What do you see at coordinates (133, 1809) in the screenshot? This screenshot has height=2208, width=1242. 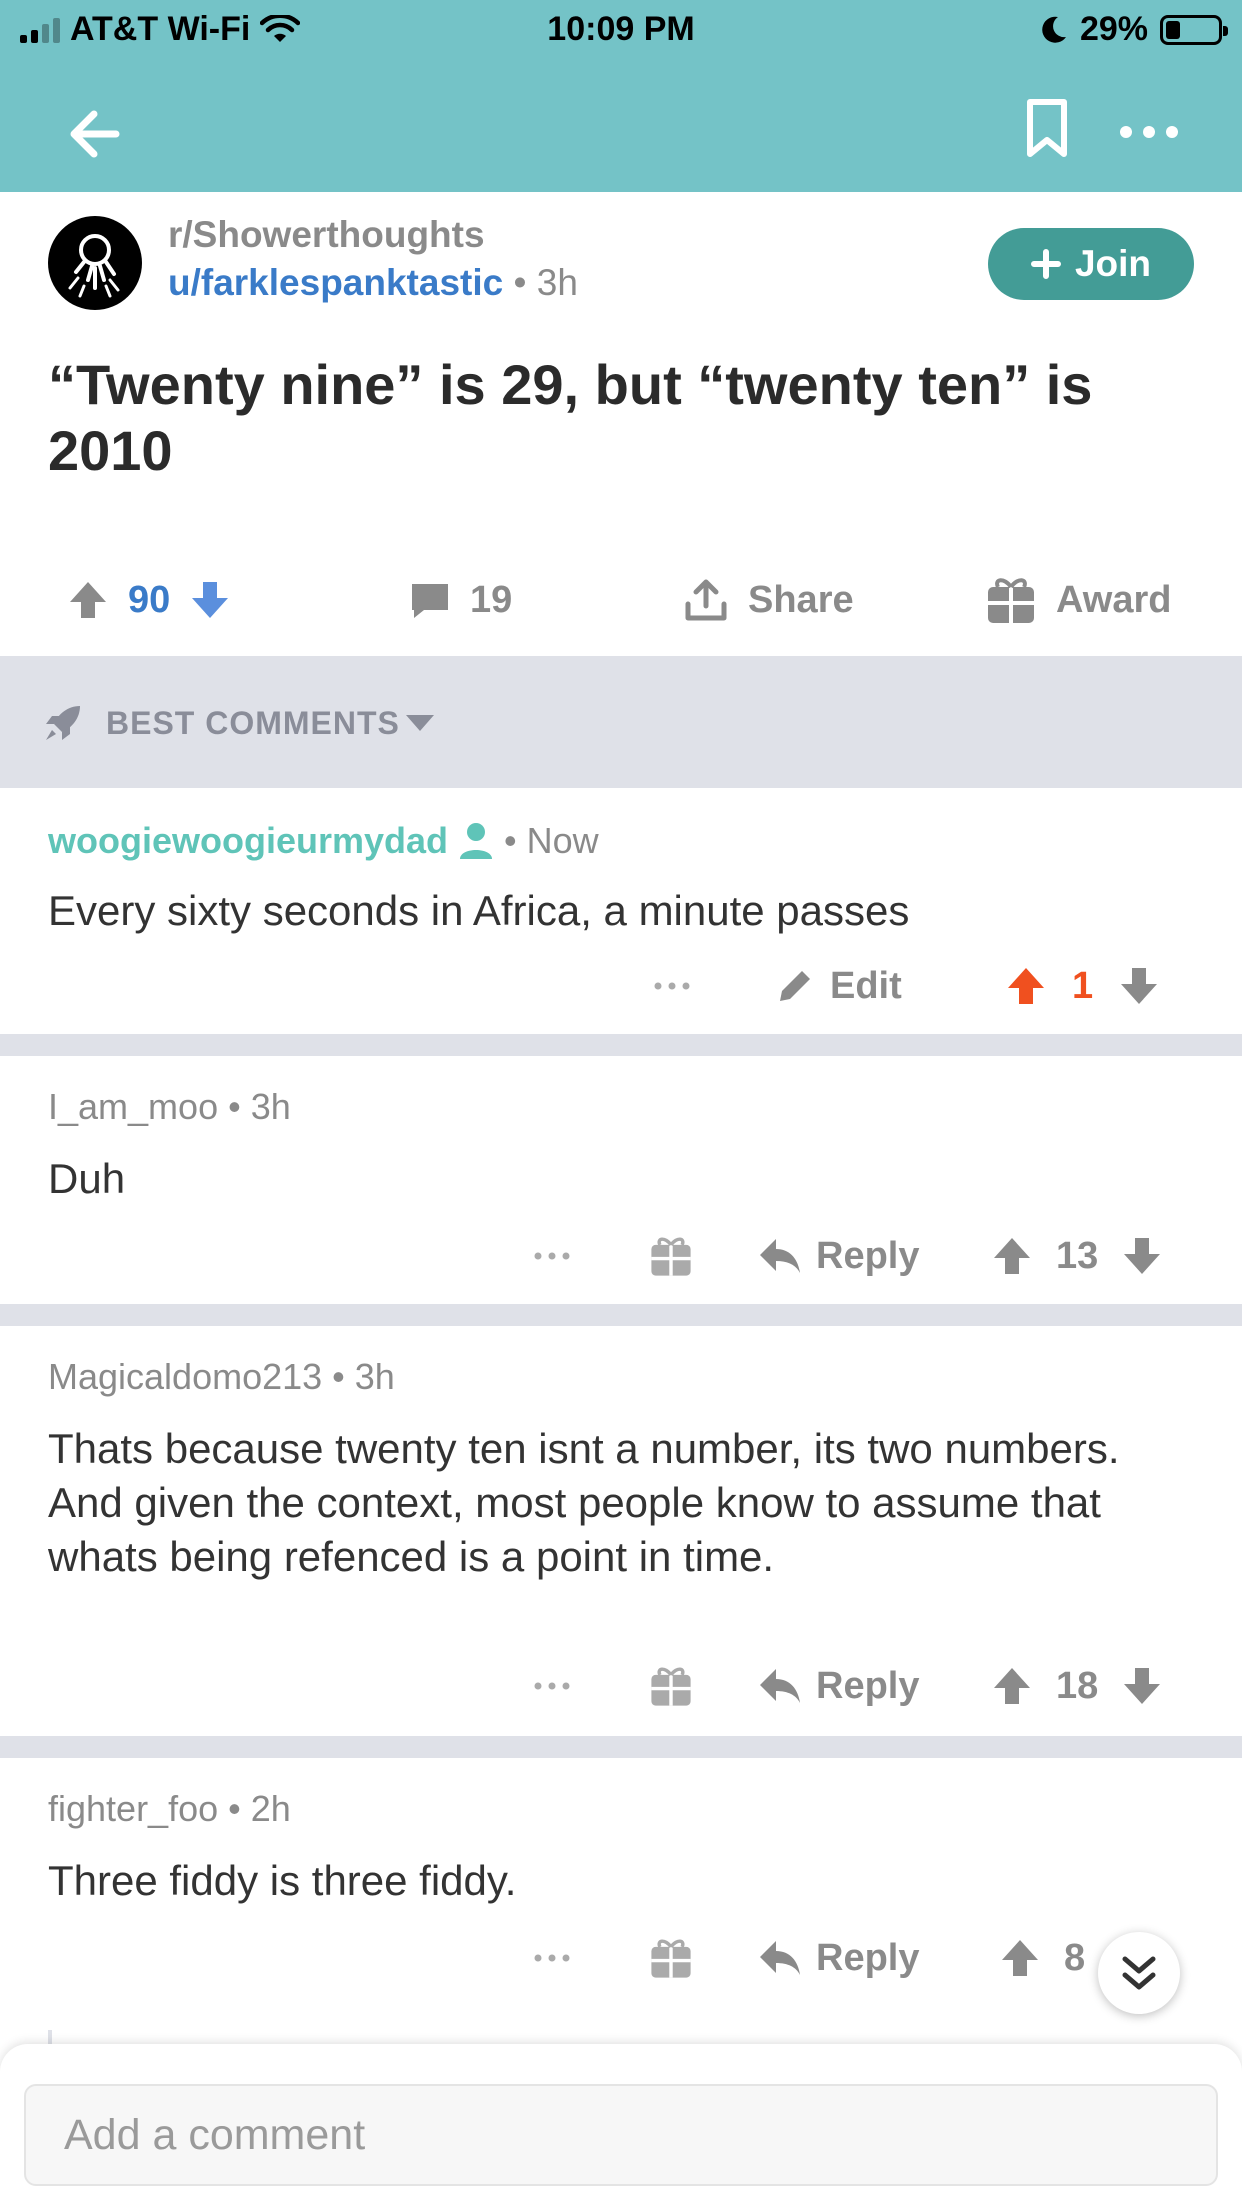 I see `comment-author: fighter_foo` at bounding box center [133, 1809].